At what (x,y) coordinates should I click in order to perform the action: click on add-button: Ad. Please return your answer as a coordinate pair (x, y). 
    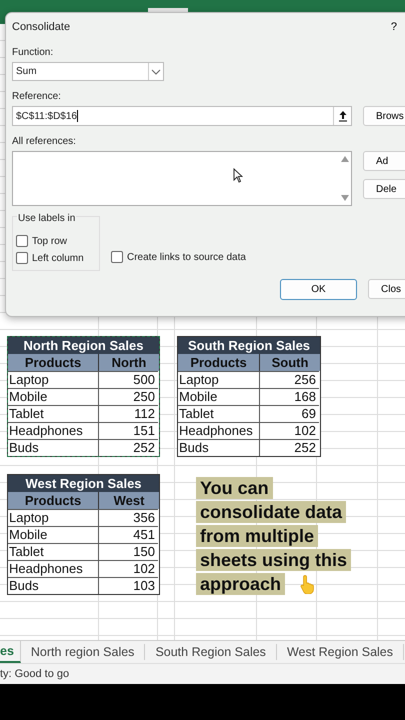
    Looking at the image, I should click on (384, 161).